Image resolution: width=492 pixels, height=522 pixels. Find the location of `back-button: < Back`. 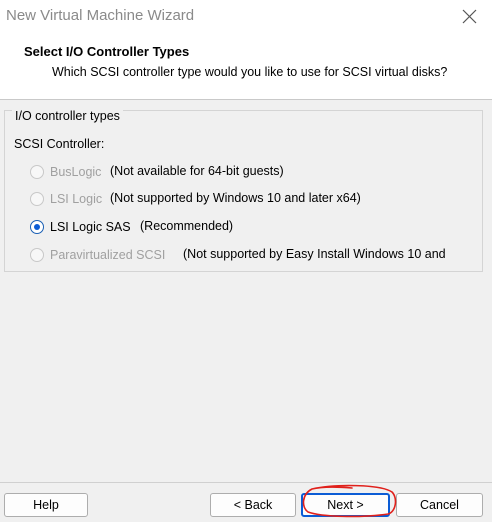

back-button: < Back is located at coordinates (253, 505).